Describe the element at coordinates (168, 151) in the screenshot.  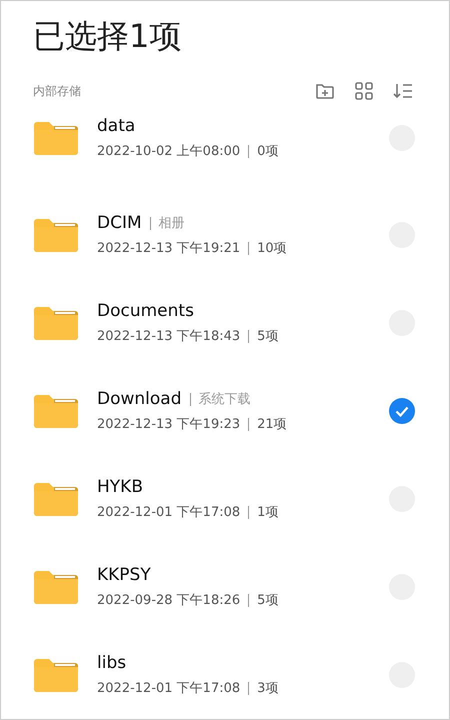
I see `folder-date: 2022-10-02 上午08:00` at that location.